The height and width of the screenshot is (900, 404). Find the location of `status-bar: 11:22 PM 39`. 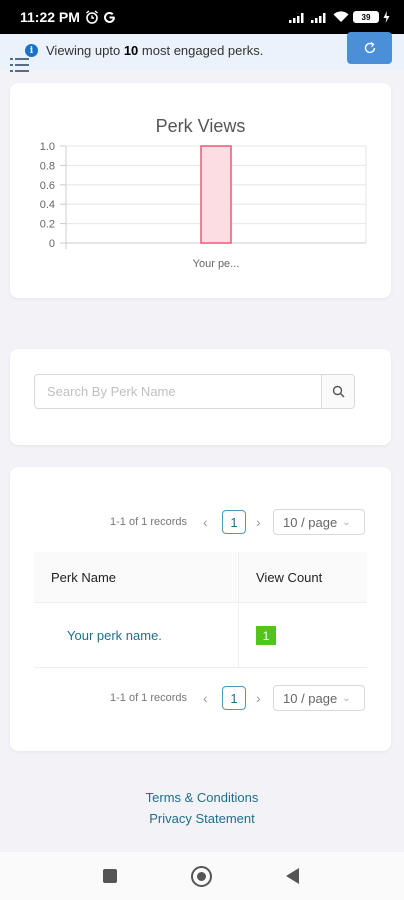

status-bar: 11:22 PM 39 is located at coordinates (202, 17).